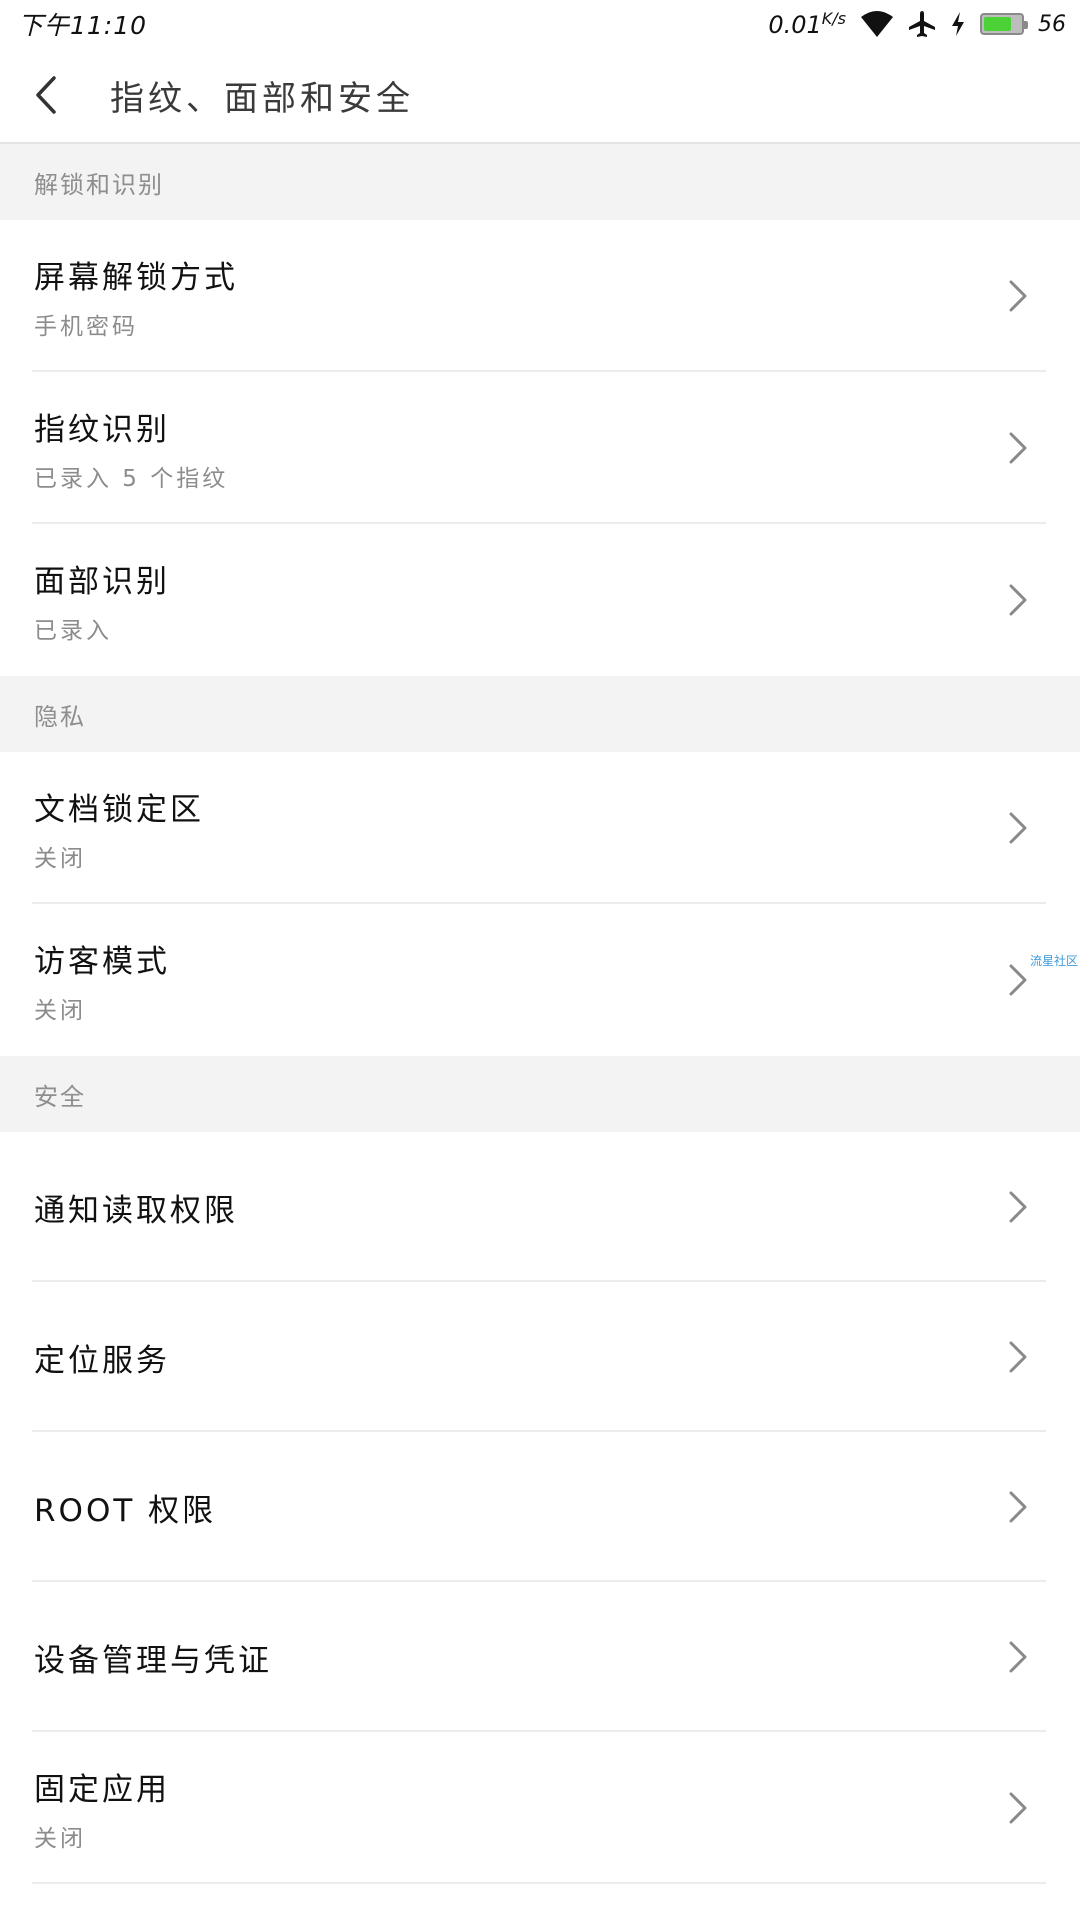 This screenshot has height=1920, width=1080. Describe the element at coordinates (540, 96) in the screenshot. I see `app-header: 指纹、面部和安全` at that location.